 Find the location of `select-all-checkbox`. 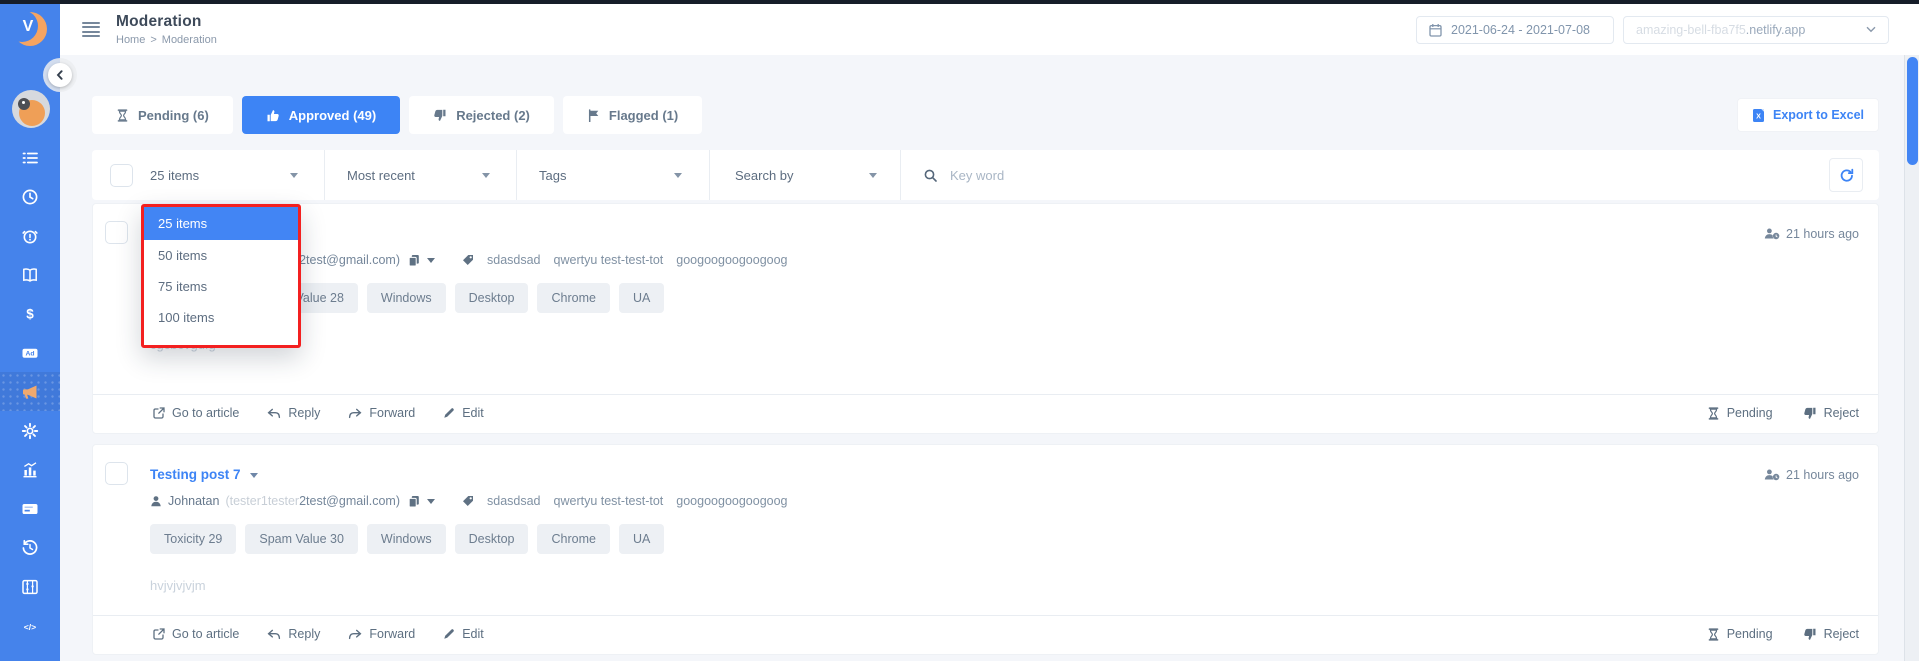

select-all-checkbox is located at coordinates (121, 175).